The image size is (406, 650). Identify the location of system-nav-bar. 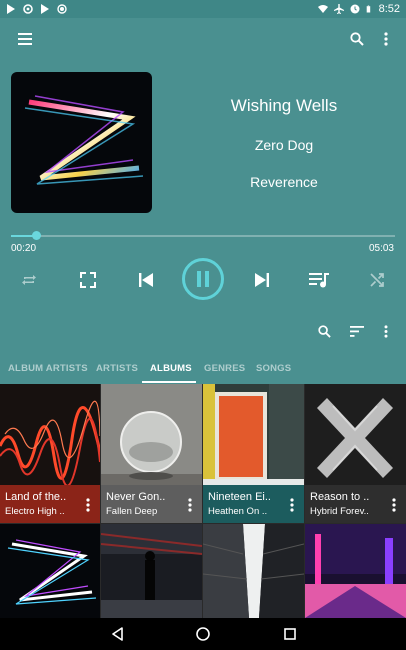
(203, 634).